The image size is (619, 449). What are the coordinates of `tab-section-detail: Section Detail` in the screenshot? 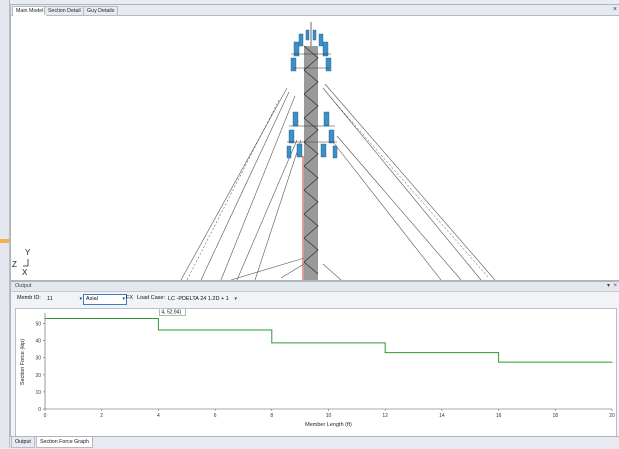 It's located at (64, 10).